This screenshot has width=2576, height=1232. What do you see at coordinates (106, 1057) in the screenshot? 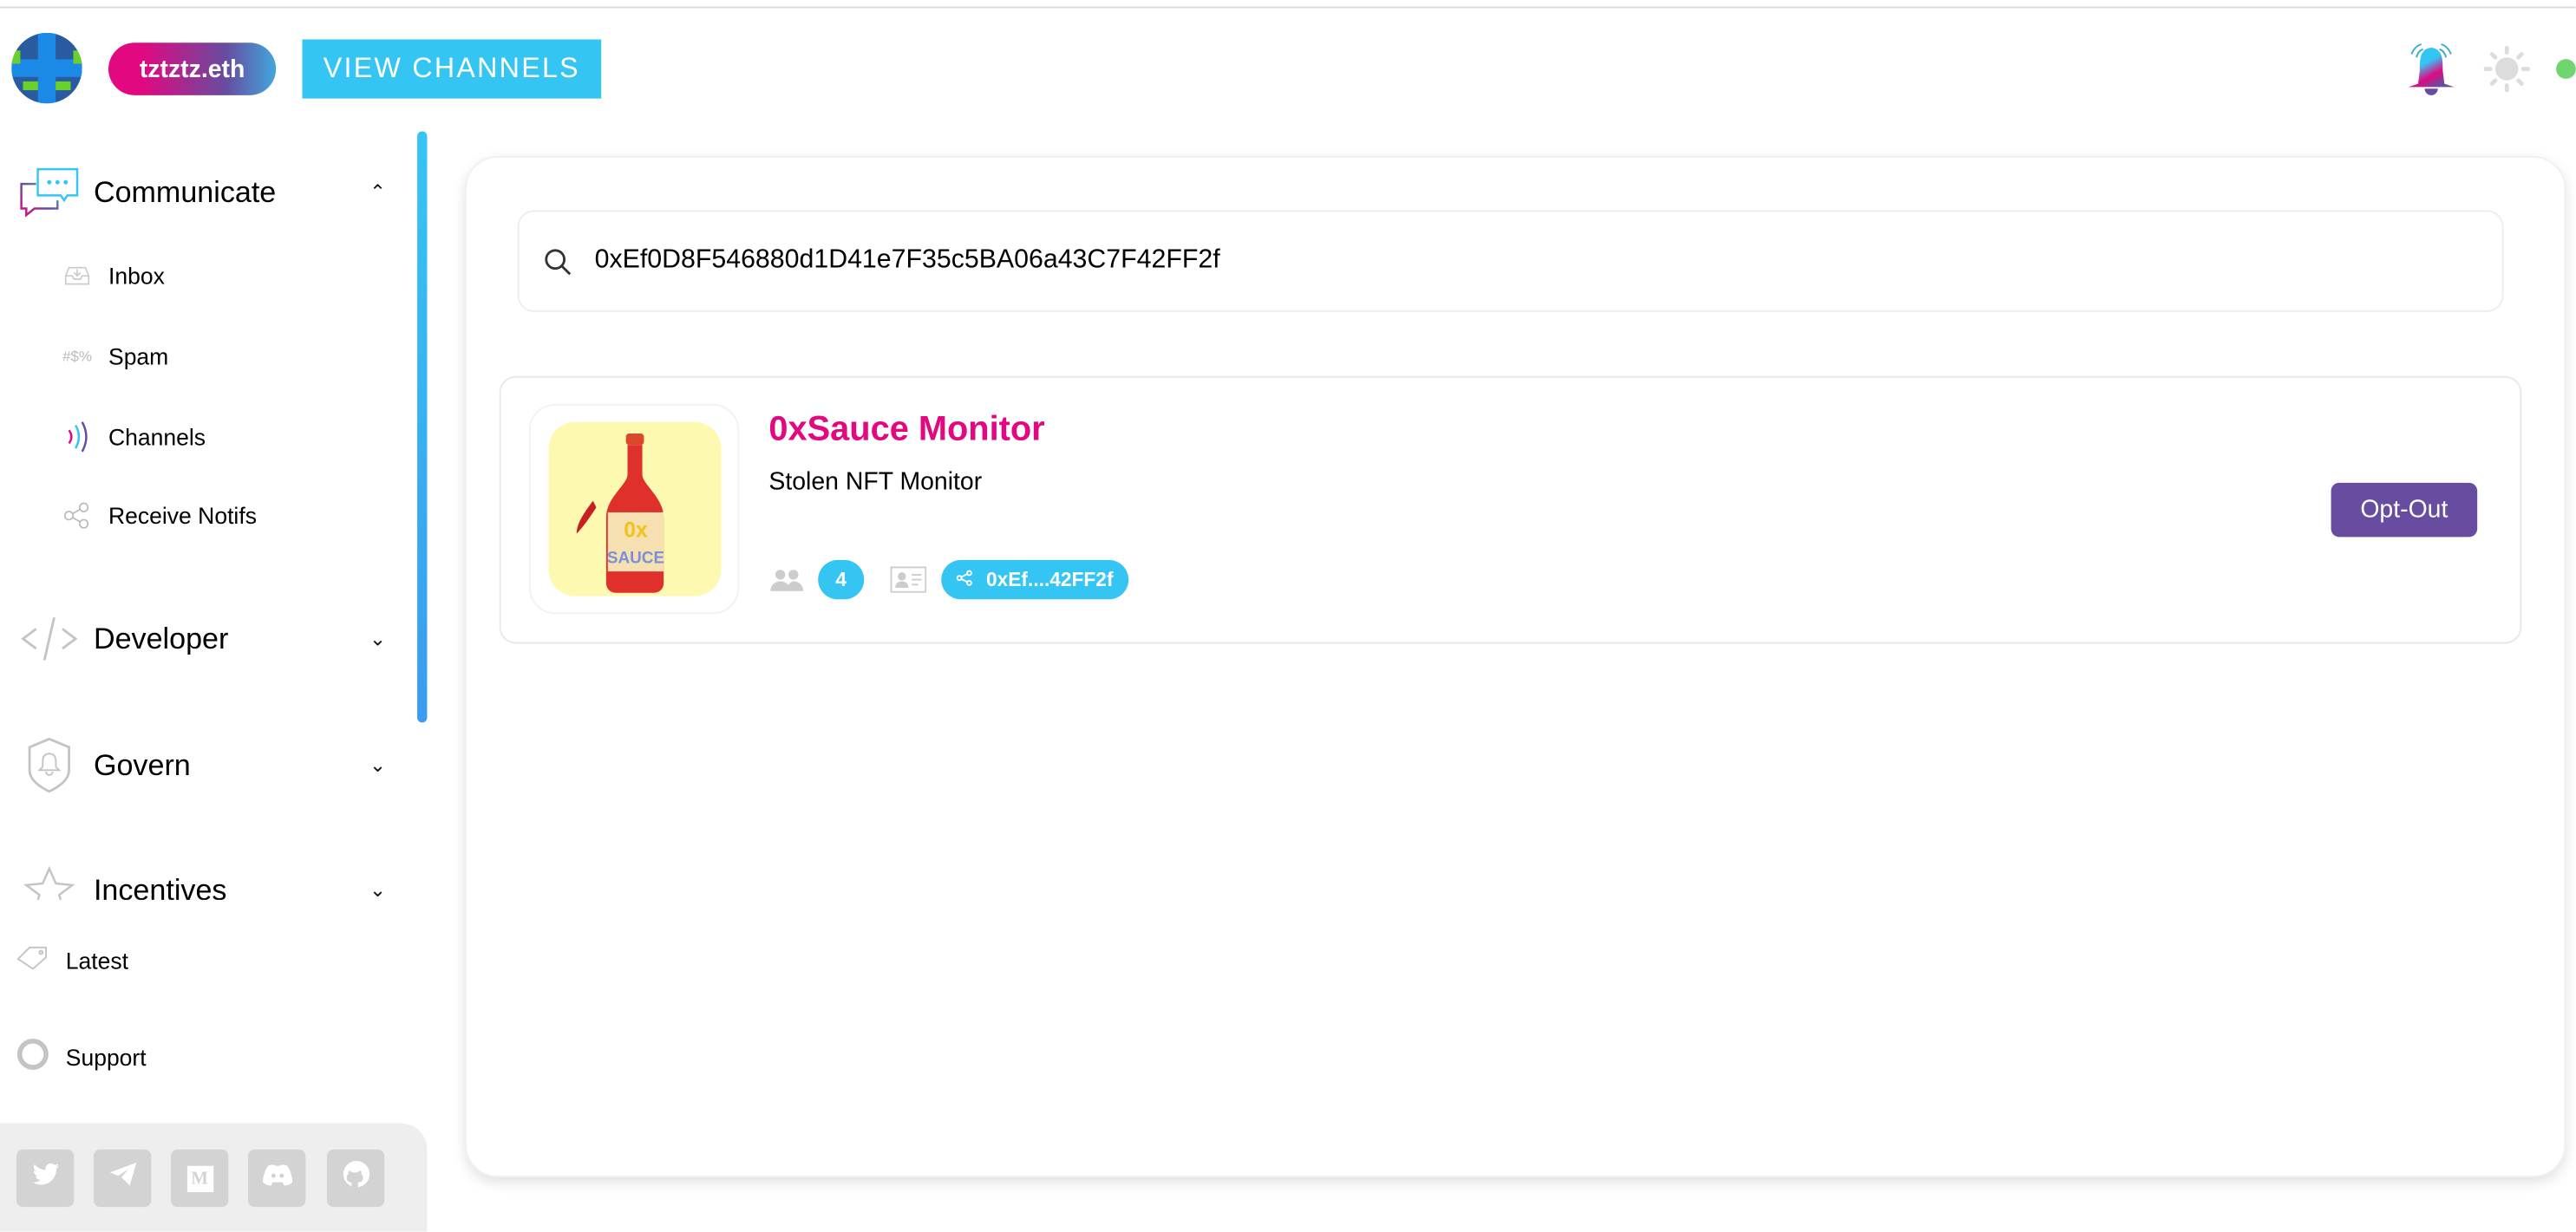
I see `sidebar-link-label: Support` at bounding box center [106, 1057].